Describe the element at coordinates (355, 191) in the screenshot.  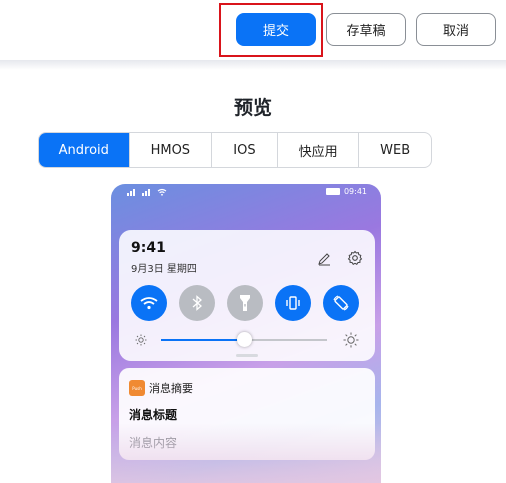
I see `status-time: 09:41` at that location.